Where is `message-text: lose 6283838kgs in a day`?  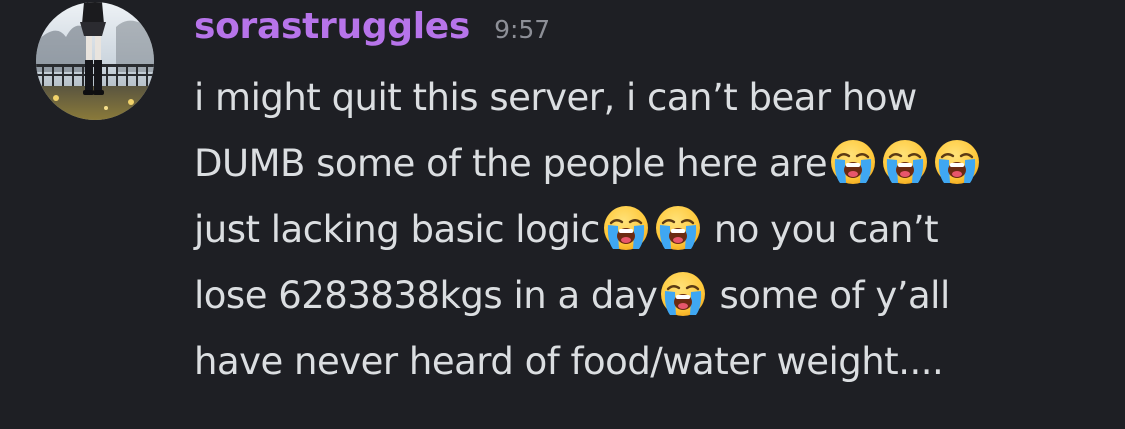 message-text: lose 6283838kgs in a day is located at coordinates (426, 295).